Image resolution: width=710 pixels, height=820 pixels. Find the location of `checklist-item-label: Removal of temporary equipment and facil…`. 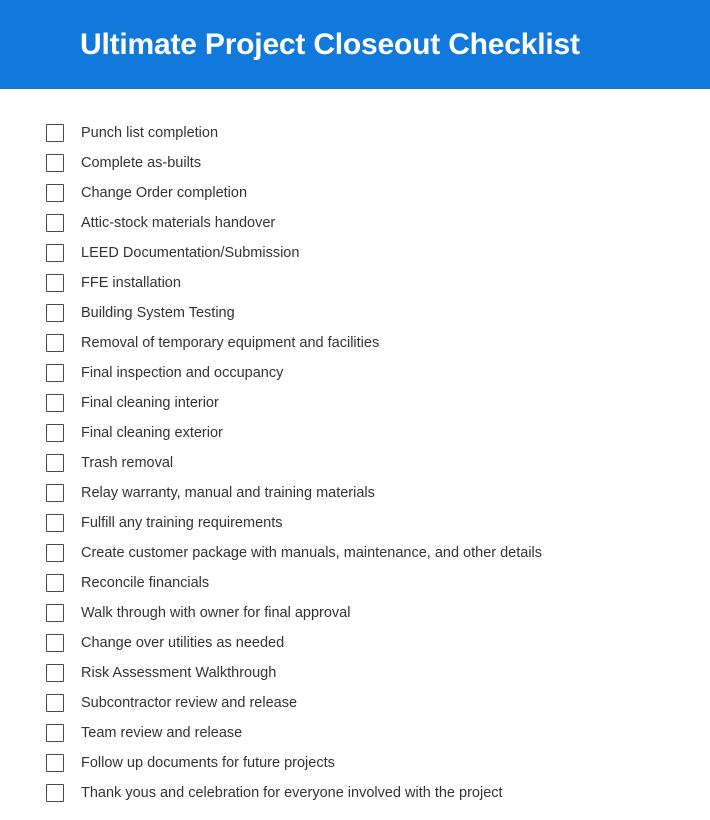

checklist-item-label: Removal of temporary equipment and facil… is located at coordinates (230, 342).